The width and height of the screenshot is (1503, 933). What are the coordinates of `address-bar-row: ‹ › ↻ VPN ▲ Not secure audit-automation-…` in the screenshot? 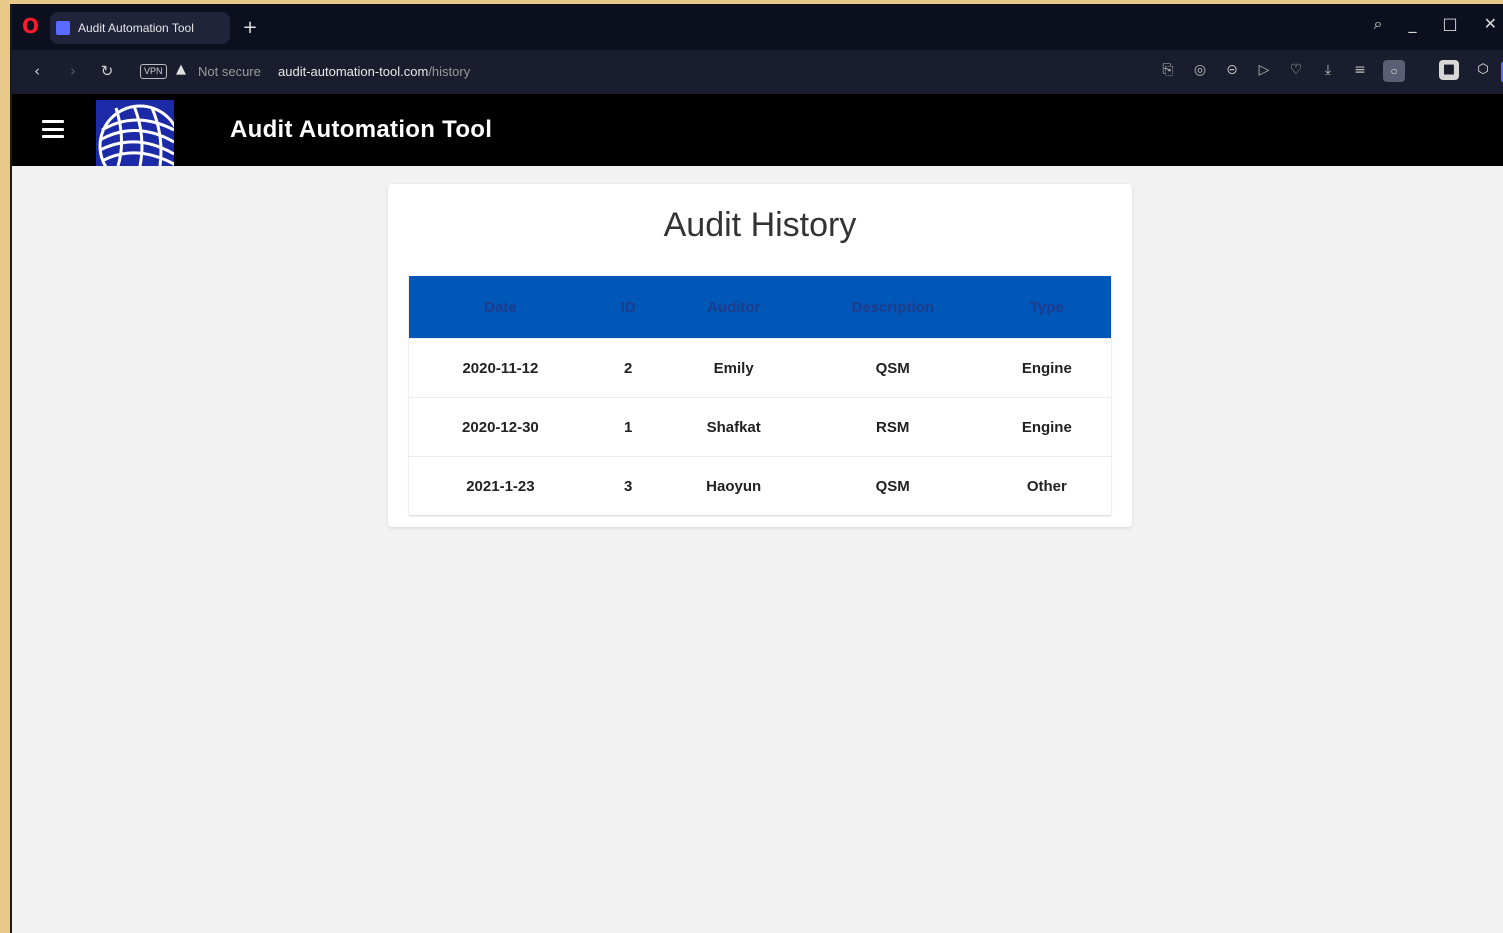 It's located at (757, 72).